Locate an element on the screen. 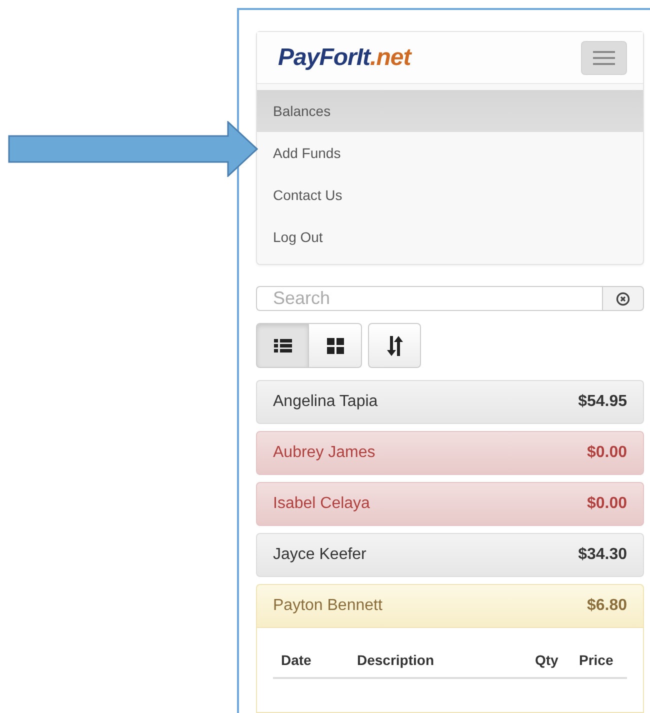 The width and height of the screenshot is (650, 713). sort-button is located at coordinates (394, 345).